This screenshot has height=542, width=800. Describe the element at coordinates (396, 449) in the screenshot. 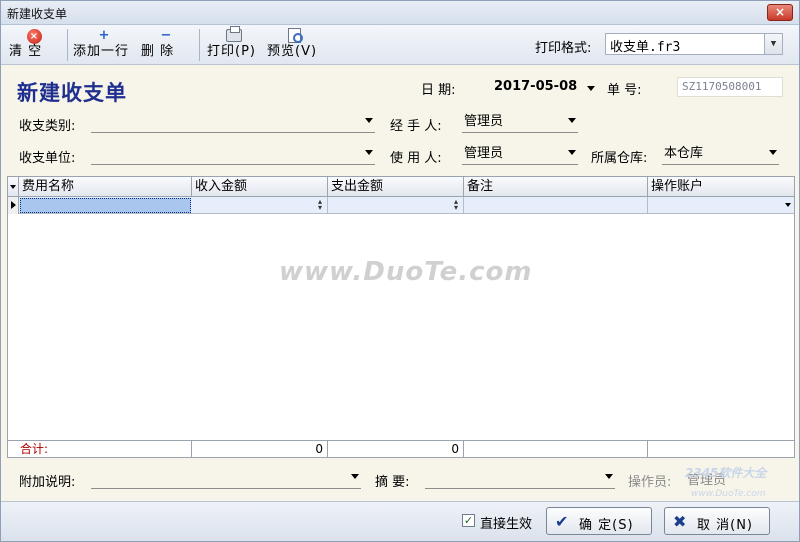

I see `expense-total: 0` at that location.